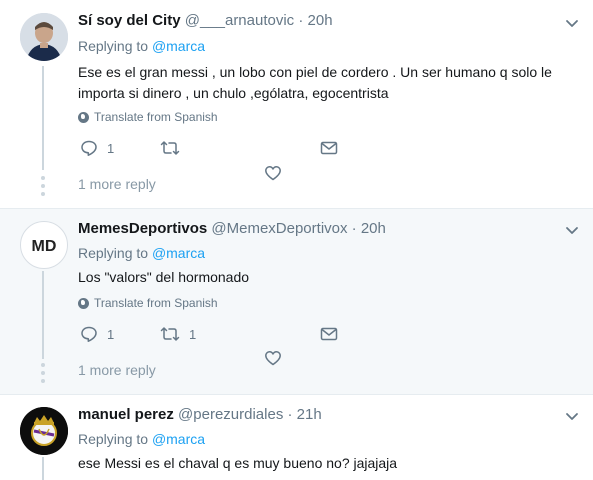  What do you see at coordinates (230, 414) in the screenshot?
I see `user-handle: @perezurdiales` at bounding box center [230, 414].